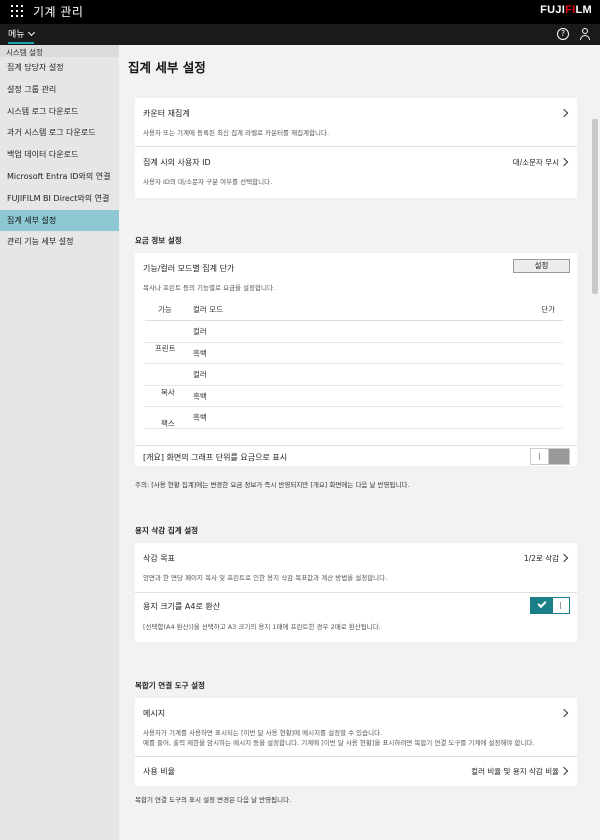 The width and height of the screenshot is (600, 840). What do you see at coordinates (59, 90) in the screenshot?
I see `sidebar-item-group-management: 설정 그룹 관리` at bounding box center [59, 90].